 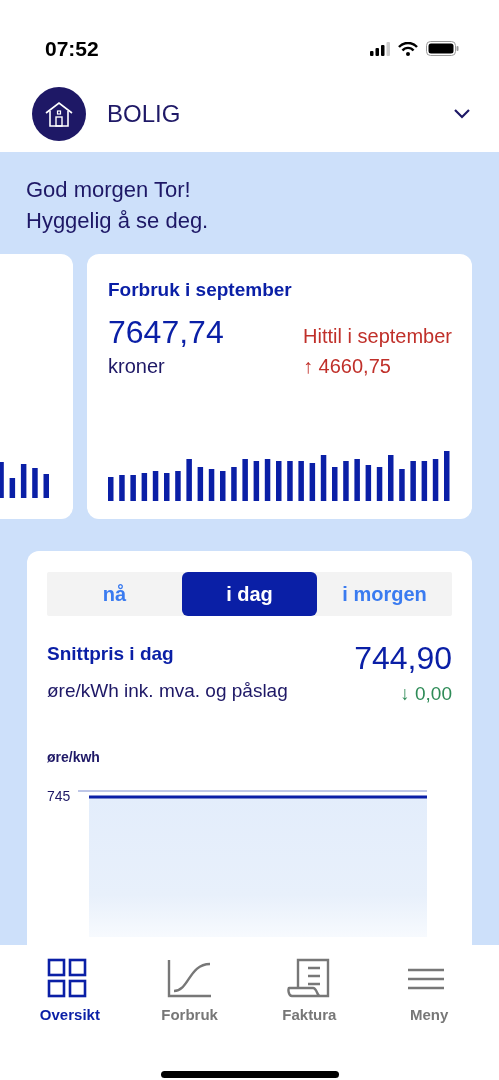 What do you see at coordinates (347, 366) in the screenshot?
I see `comparison-value: ↑ 4660,75` at bounding box center [347, 366].